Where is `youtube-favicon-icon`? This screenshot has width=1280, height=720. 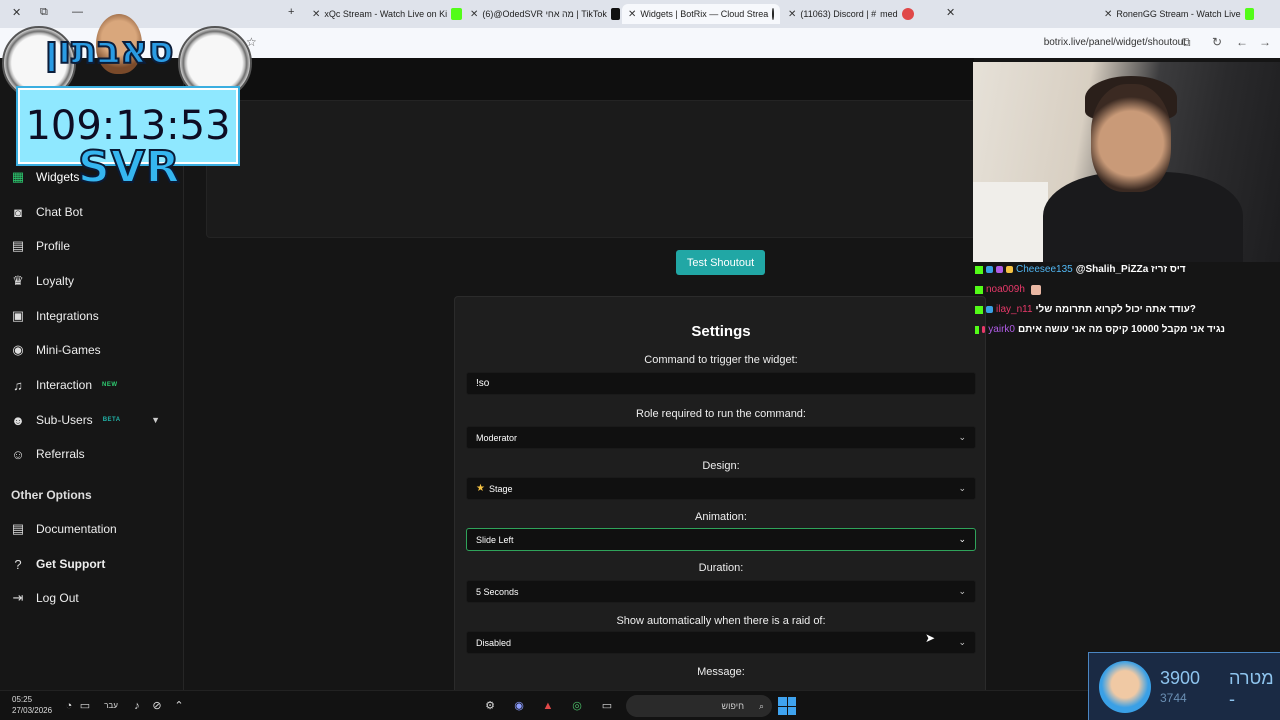
youtube-favicon-icon is located at coordinates (907, 14).